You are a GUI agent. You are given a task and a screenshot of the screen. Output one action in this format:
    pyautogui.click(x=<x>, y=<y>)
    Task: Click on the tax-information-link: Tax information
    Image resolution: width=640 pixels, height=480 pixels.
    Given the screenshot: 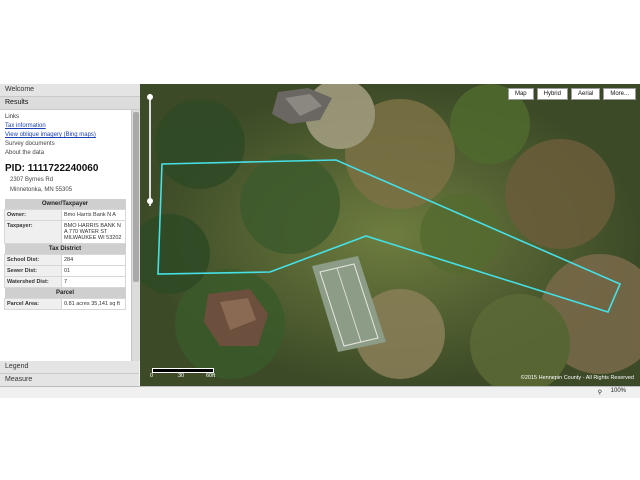 What is the action you would take?
    pyautogui.click(x=68, y=126)
    